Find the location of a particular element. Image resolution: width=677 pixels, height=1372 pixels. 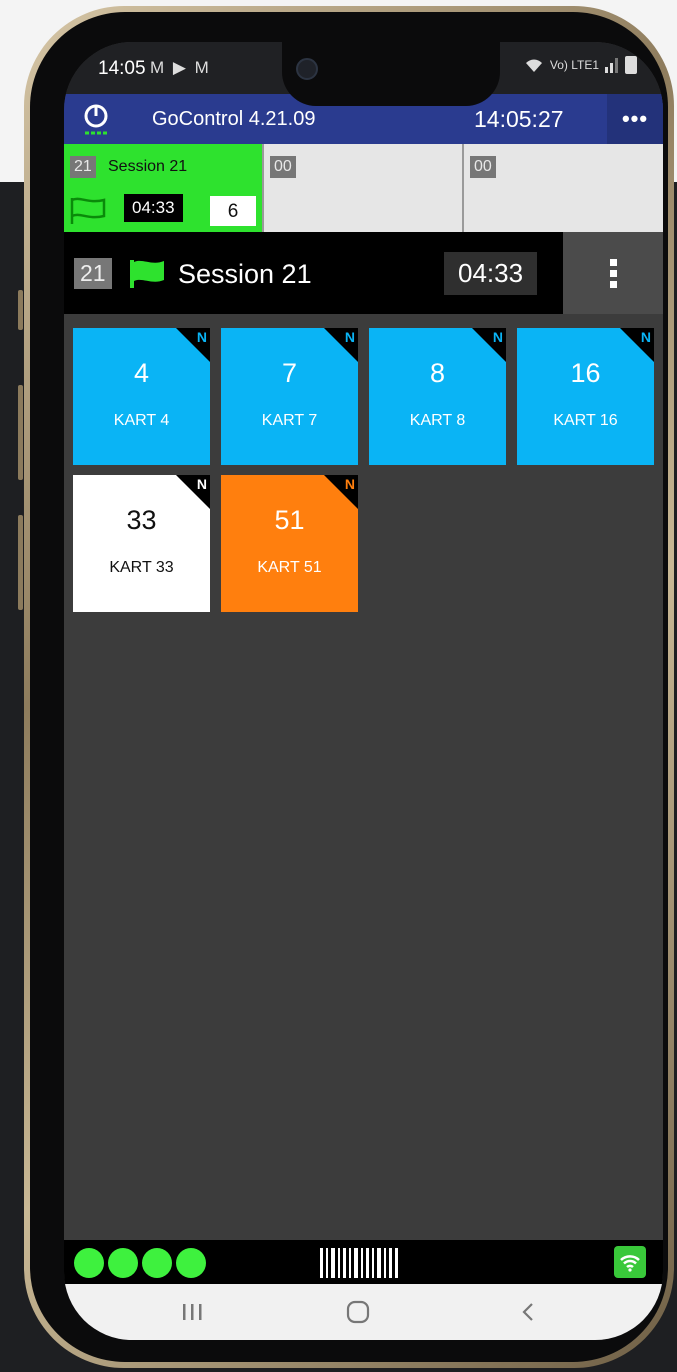

session-menu-button is located at coordinates (613, 273).